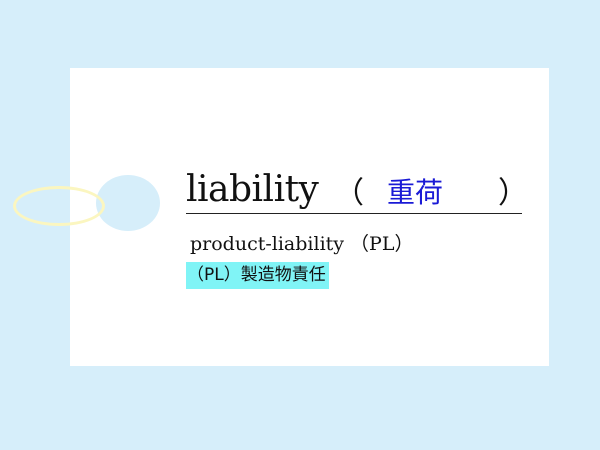 This screenshot has height=450, width=600. I want to click on answer-text: 重荷, so click(415, 191).